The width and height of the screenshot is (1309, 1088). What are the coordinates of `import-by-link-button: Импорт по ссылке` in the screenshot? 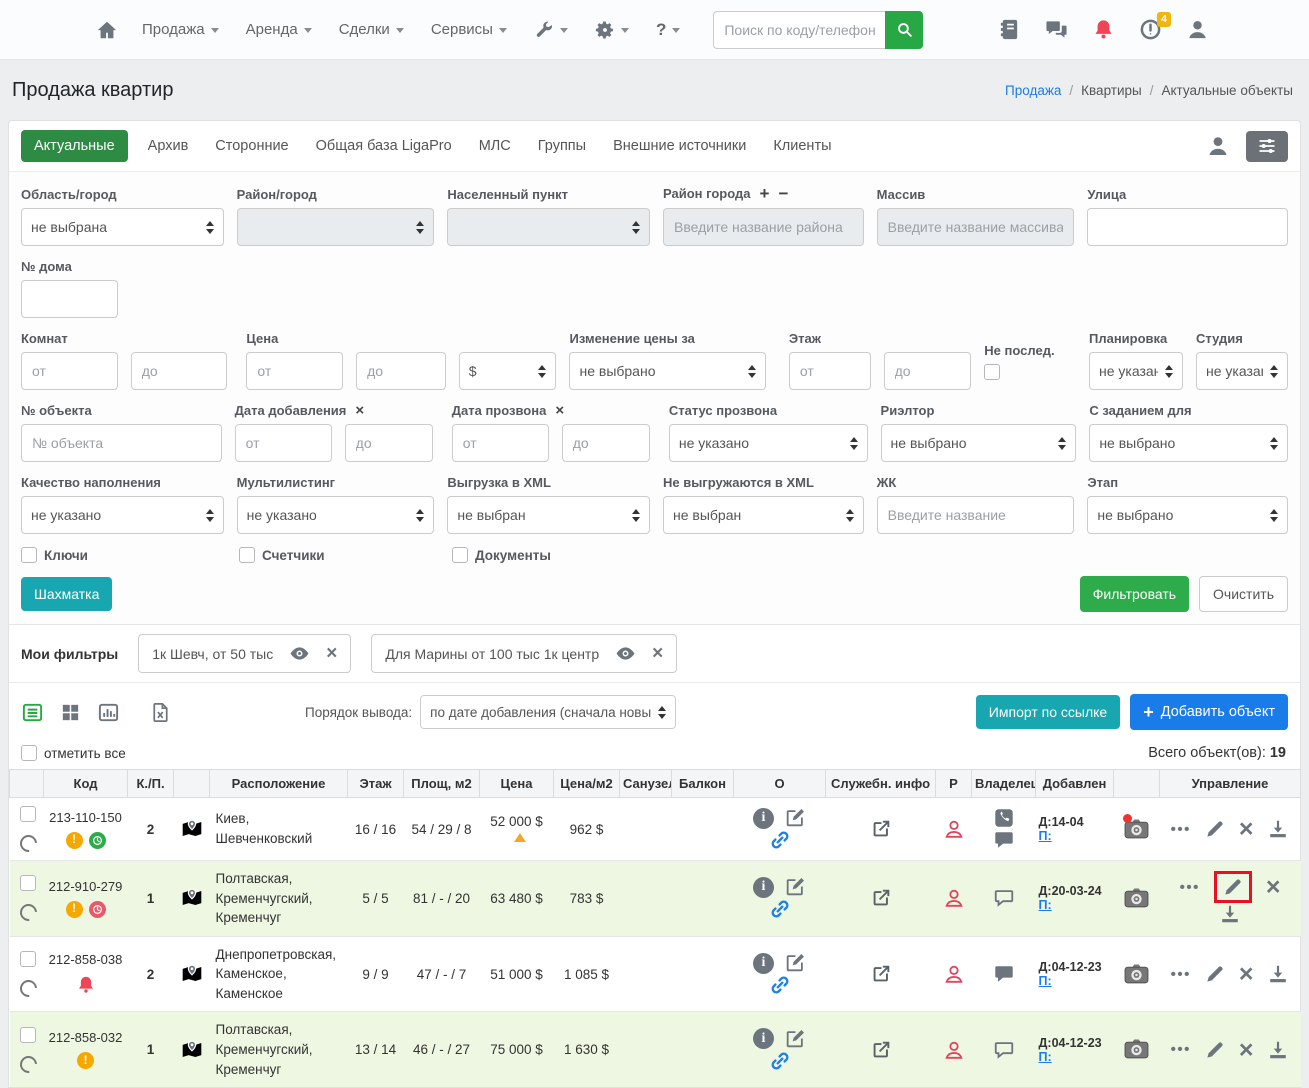 It's located at (1048, 712).